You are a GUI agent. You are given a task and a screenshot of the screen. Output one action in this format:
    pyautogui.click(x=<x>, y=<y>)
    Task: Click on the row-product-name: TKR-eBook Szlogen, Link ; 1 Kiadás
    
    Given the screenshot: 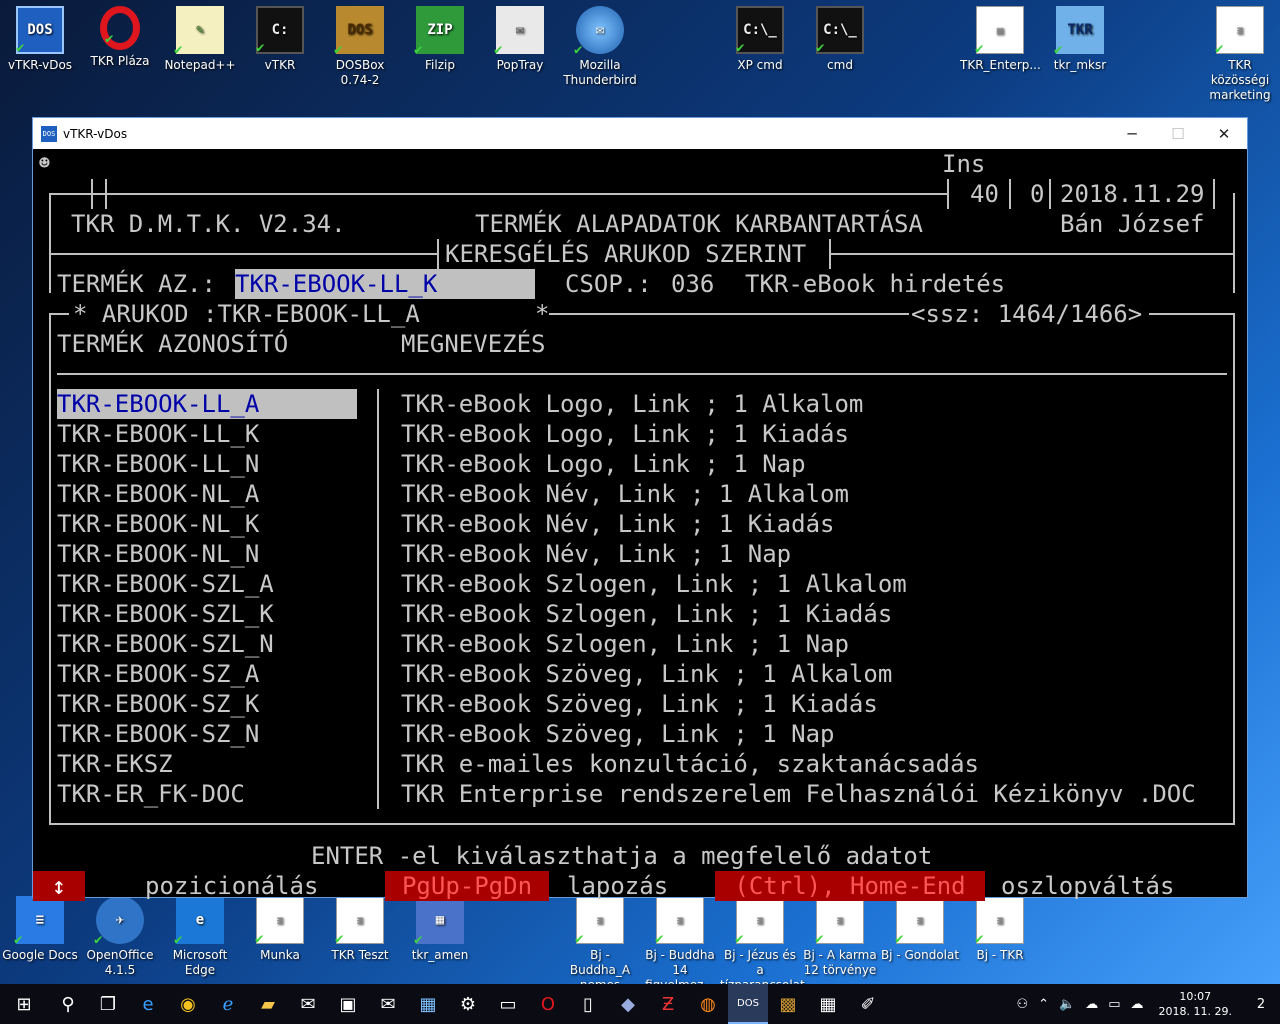 What is the action you would take?
    pyautogui.click(x=646, y=614)
    